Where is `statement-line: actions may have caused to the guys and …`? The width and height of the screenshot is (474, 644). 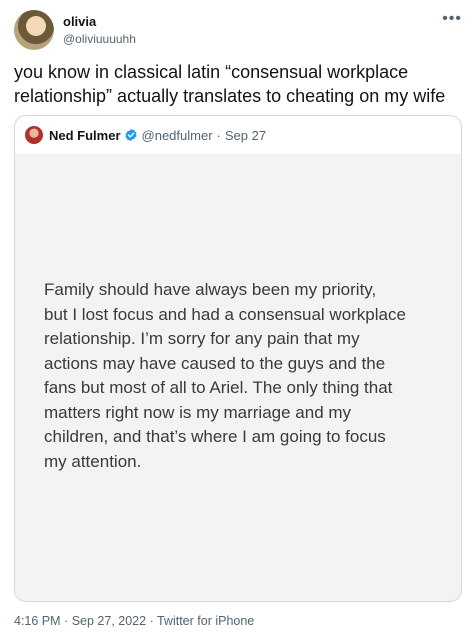
statement-line: actions may have caused to the guys and … is located at coordinates (215, 363).